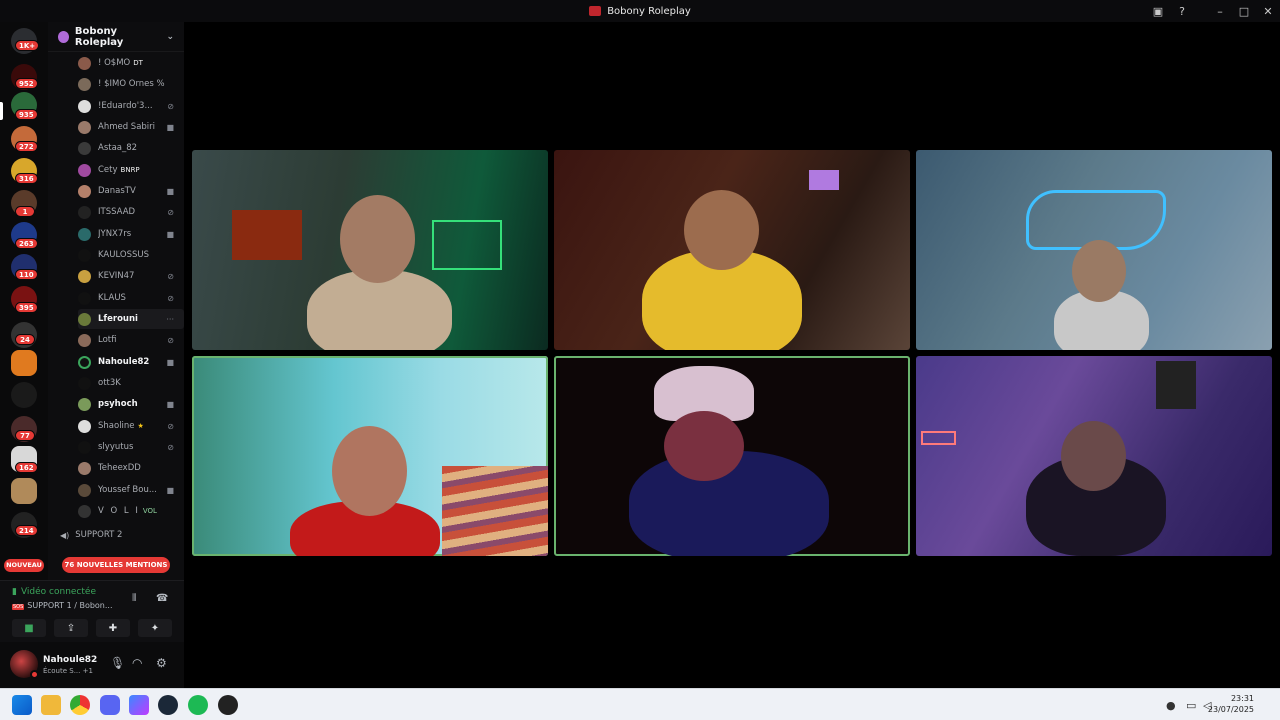  Describe the element at coordinates (26, 307) in the screenshot. I see `server-badge: 395` at that location.